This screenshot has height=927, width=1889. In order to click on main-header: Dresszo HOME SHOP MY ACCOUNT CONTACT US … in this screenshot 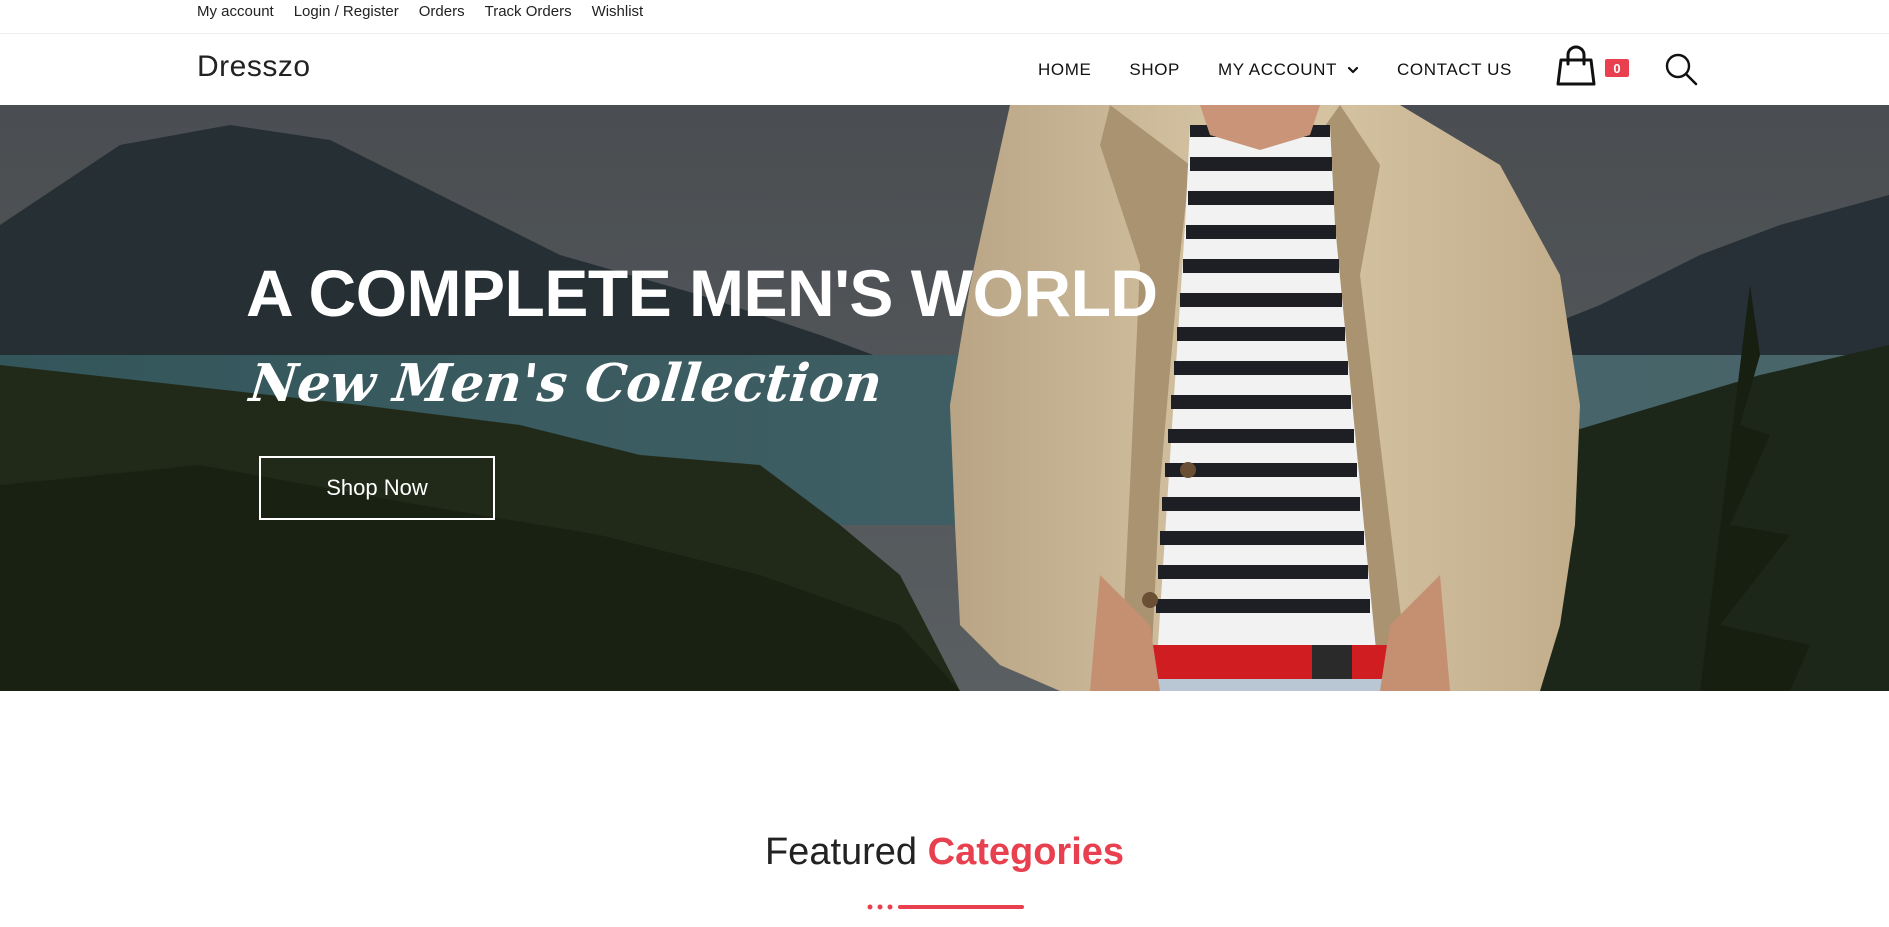, I will do `click(944, 69)`.